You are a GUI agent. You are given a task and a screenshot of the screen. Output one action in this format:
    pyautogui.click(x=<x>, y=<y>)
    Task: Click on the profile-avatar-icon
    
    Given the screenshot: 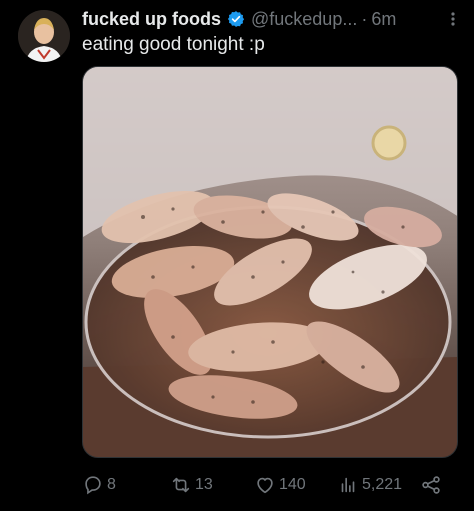 What is the action you would take?
    pyautogui.click(x=44, y=36)
    